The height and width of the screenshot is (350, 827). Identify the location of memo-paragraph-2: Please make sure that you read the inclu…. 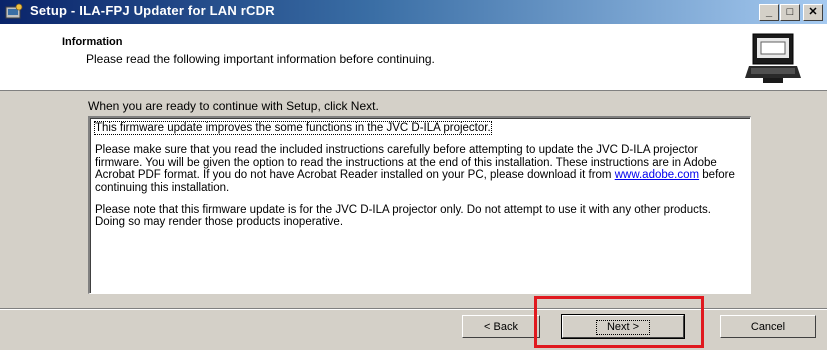
(418, 169).